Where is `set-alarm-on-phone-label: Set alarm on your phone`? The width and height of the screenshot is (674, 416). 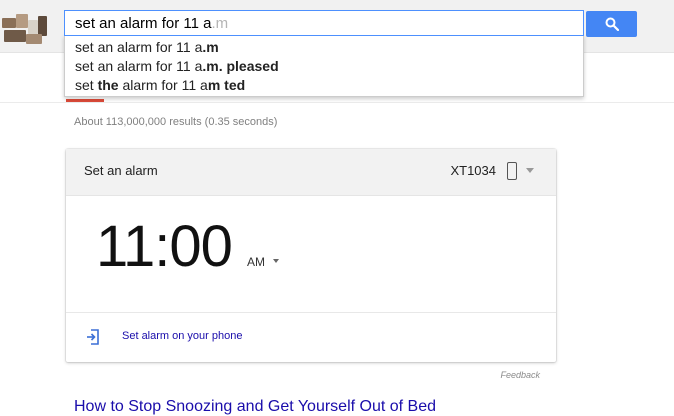
set-alarm-on-phone-label: Set alarm on your phone is located at coordinates (182, 336).